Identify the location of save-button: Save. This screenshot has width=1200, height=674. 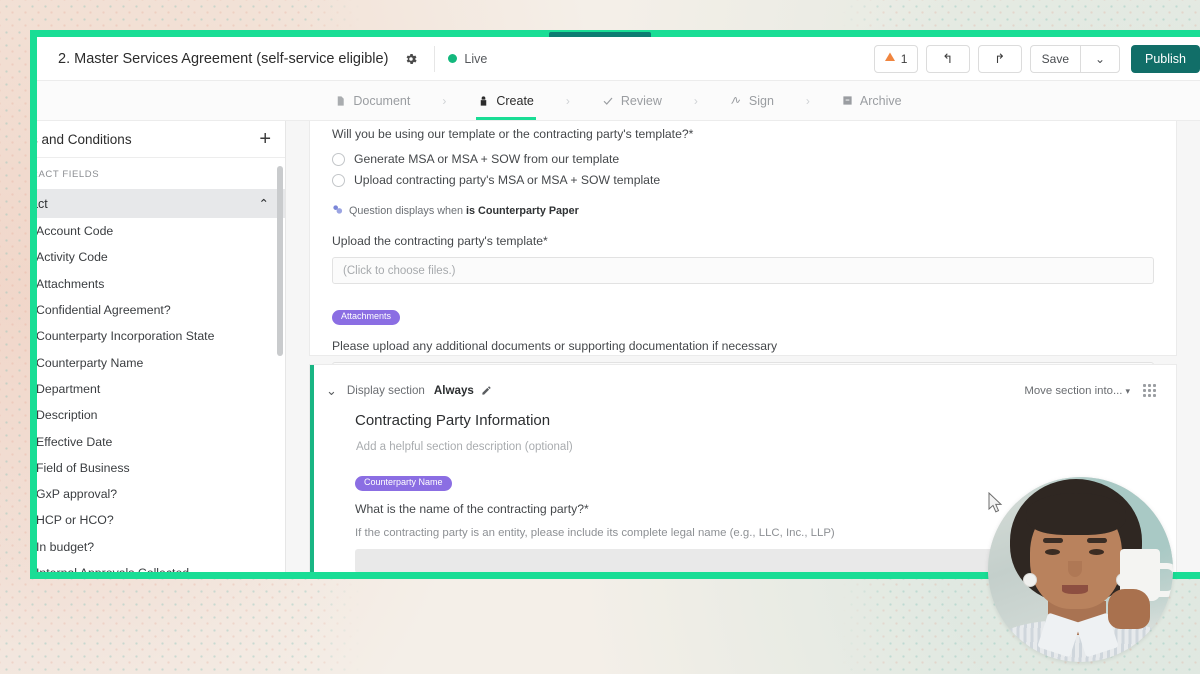
(1054, 58).